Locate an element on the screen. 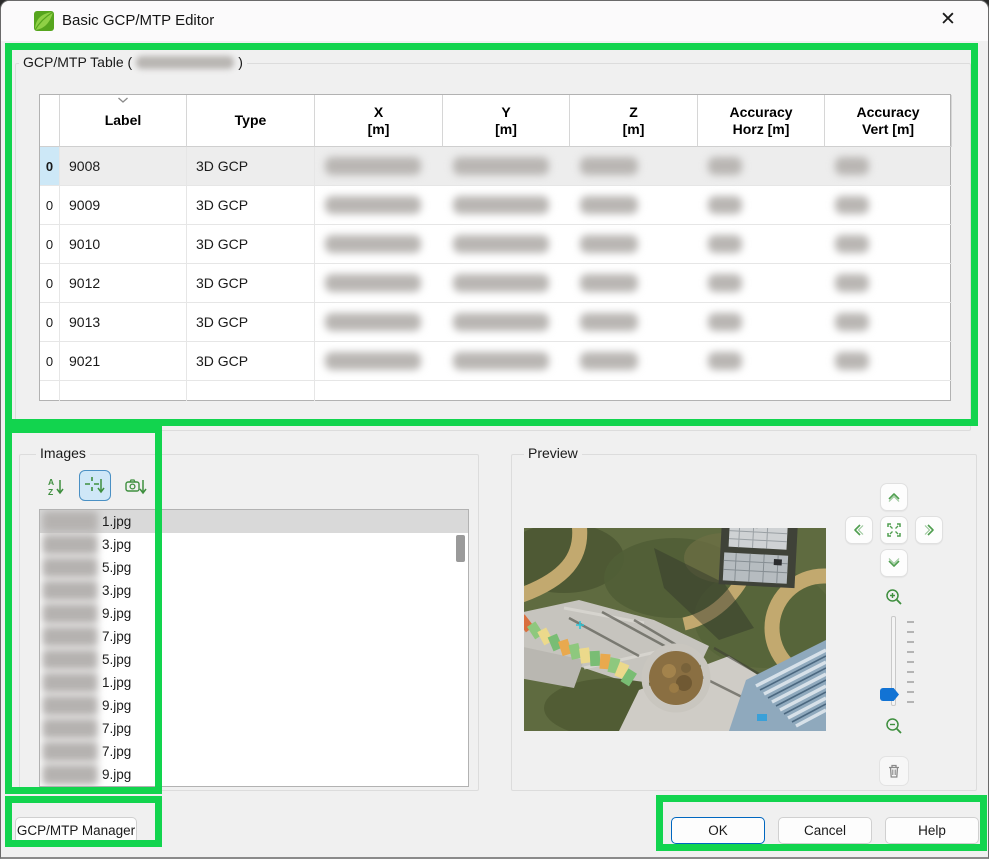 Image resolution: width=989 pixels, height=859 pixels. ok-button: OK is located at coordinates (718, 830).